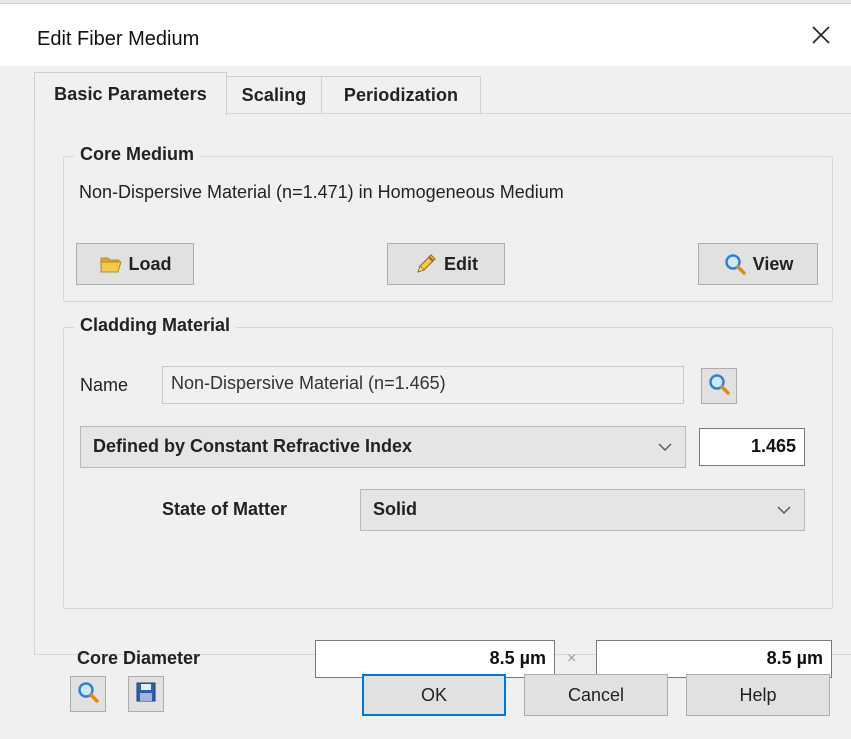 The width and height of the screenshot is (851, 739). I want to click on tab-periodization: Periodization, so click(401, 95).